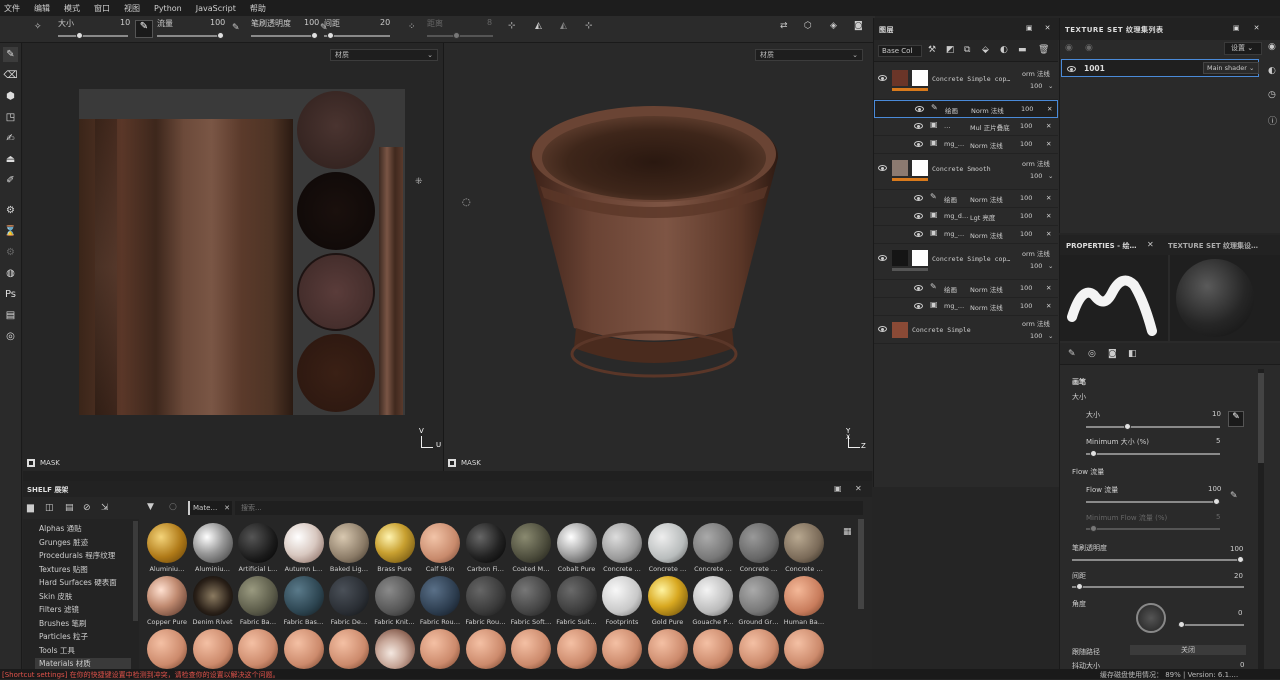 The width and height of the screenshot is (1280, 680). What do you see at coordinates (966, 127) in the screenshot?
I see `sublayer-row: ▣ … Mul 正片叠底 100 ✕` at bounding box center [966, 127].